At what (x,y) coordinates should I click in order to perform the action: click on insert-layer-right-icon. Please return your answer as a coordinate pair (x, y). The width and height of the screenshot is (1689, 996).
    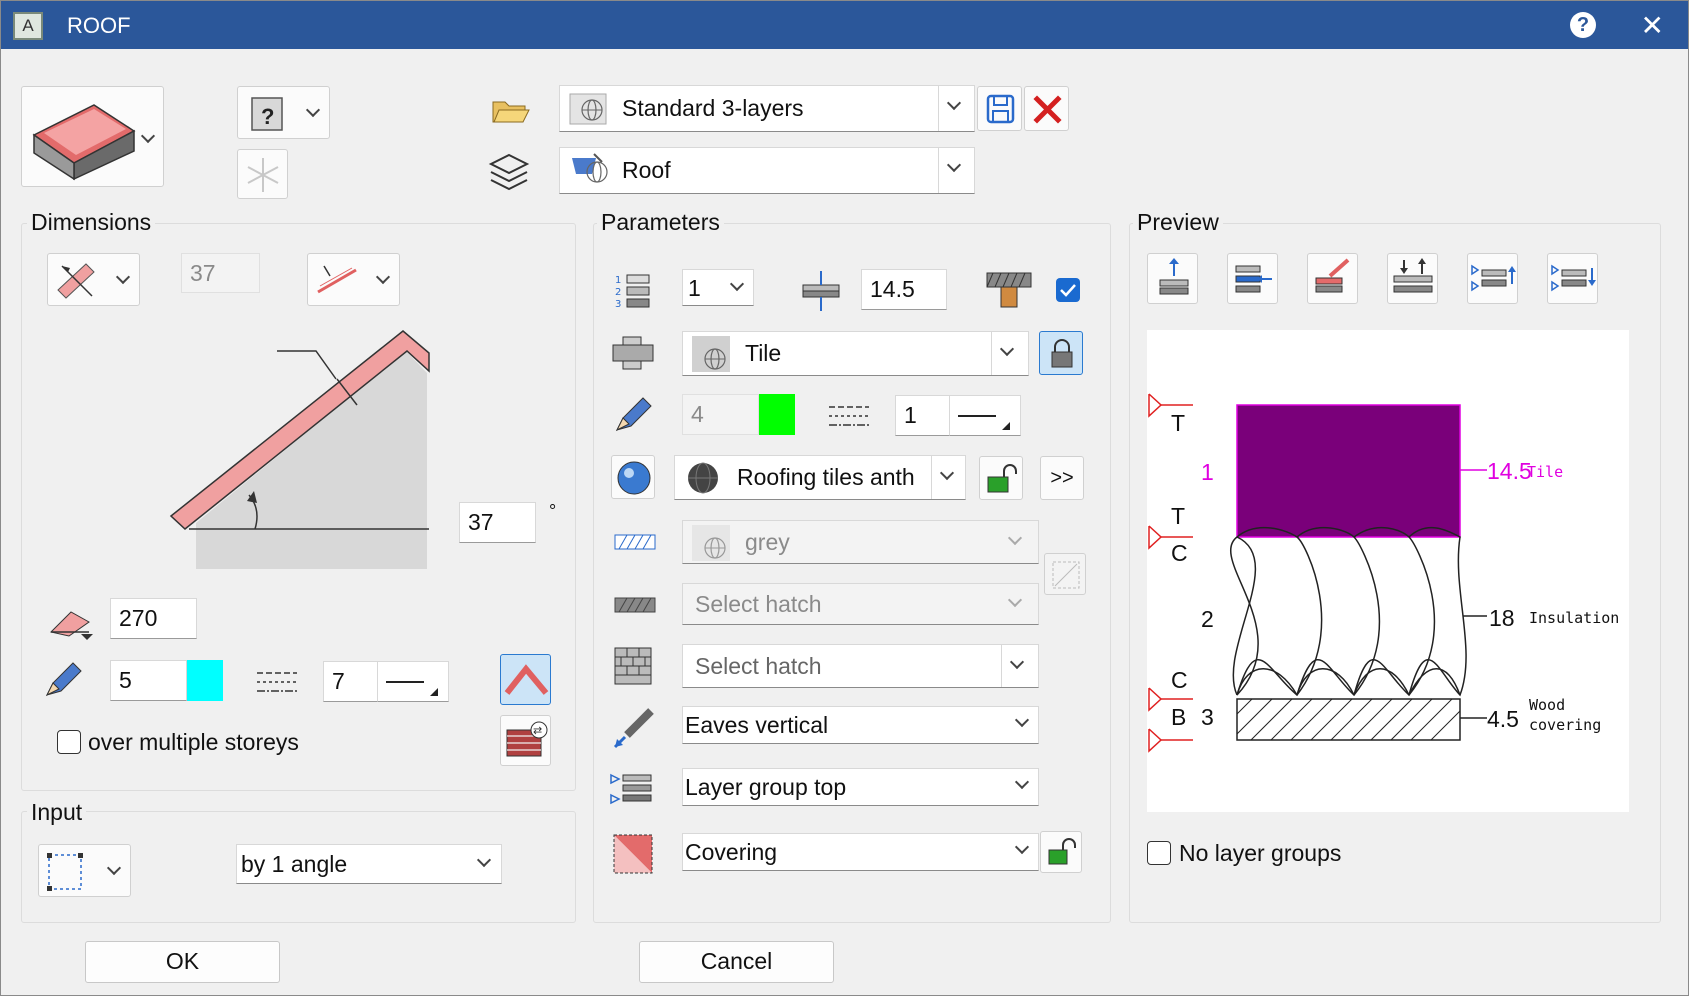
    Looking at the image, I should click on (1253, 279).